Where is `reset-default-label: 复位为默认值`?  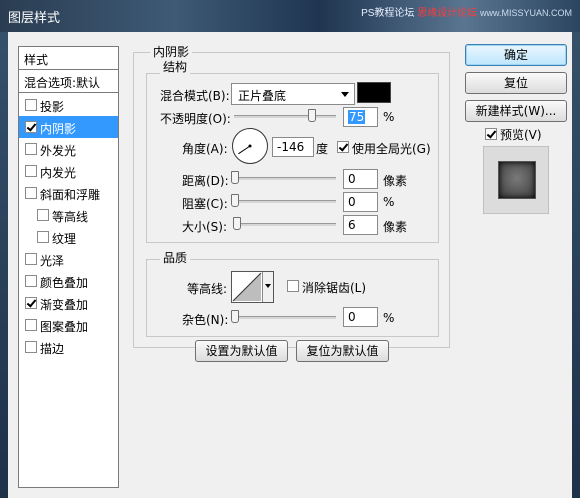 reset-default-label: 复位为默认值 is located at coordinates (342, 351).